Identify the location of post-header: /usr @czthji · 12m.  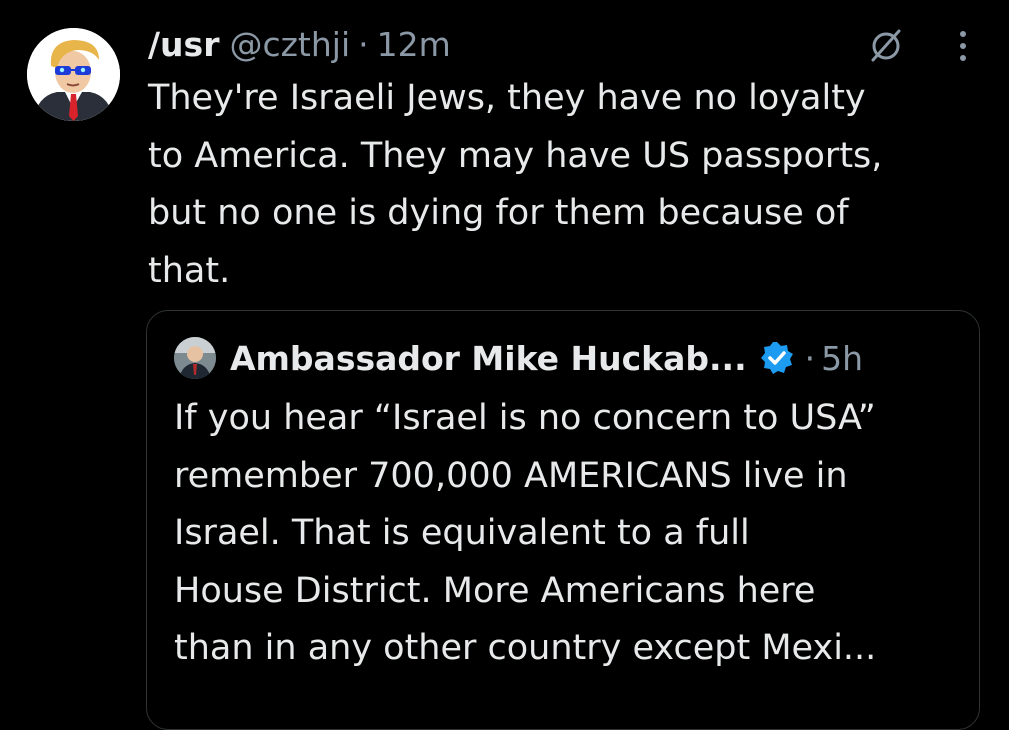
(299, 44).